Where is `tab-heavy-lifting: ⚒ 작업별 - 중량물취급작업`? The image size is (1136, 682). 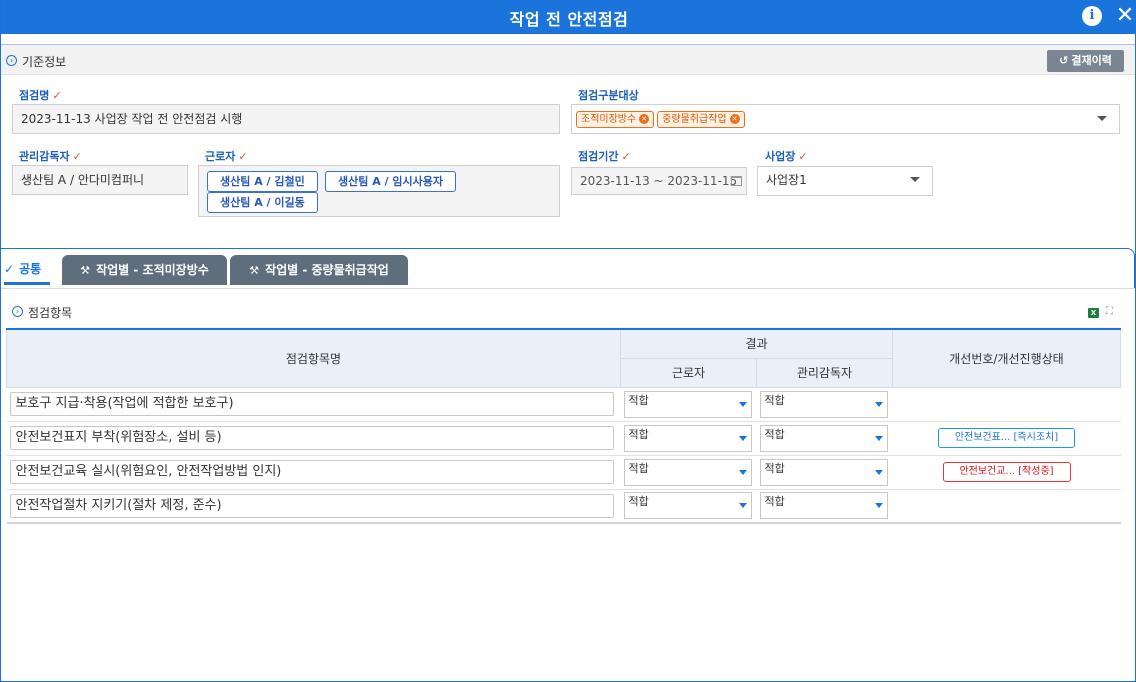
tab-heavy-lifting: ⚒ 작업별 - 중량물취급작업 is located at coordinates (319, 270).